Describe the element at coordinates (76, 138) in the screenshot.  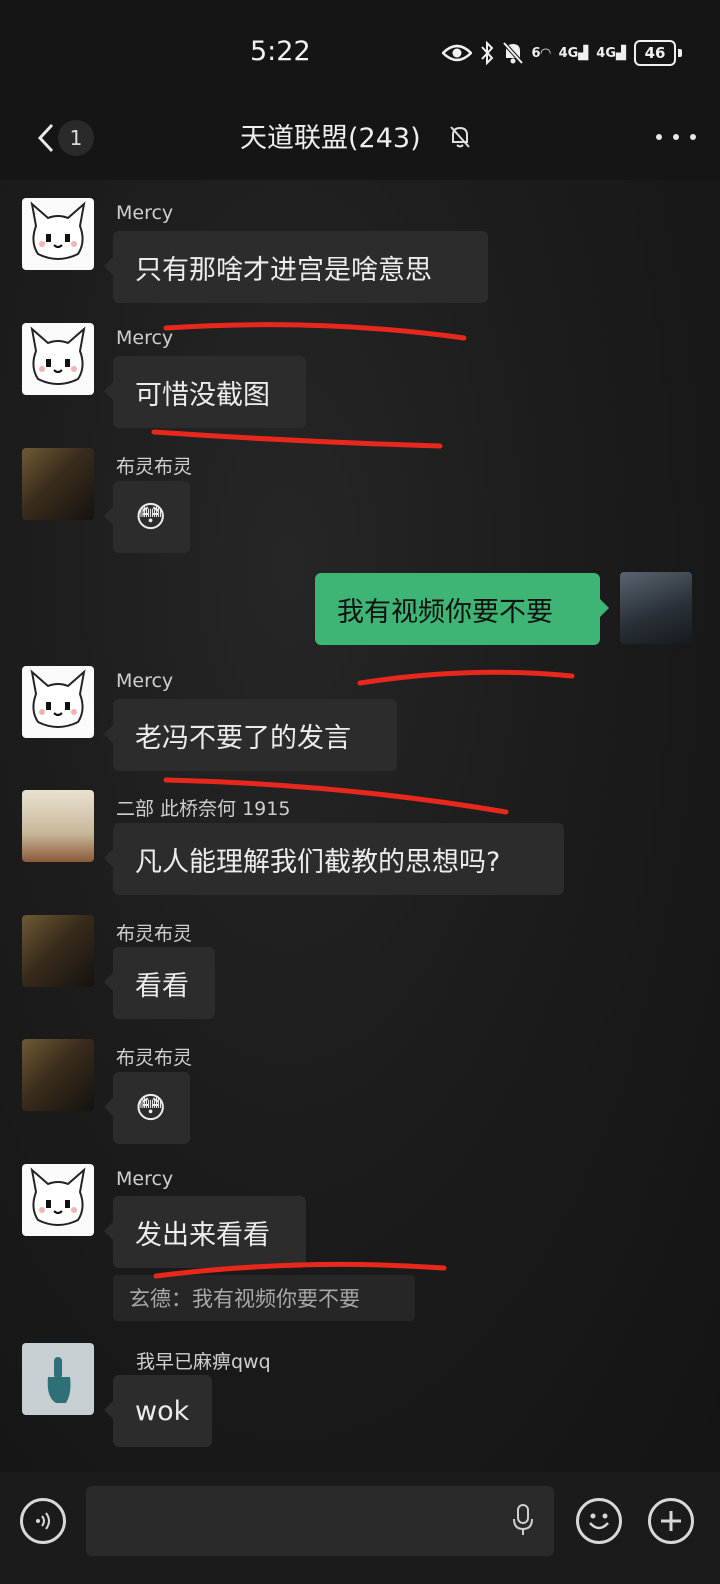
I see `unread-count-badge: 1` at that location.